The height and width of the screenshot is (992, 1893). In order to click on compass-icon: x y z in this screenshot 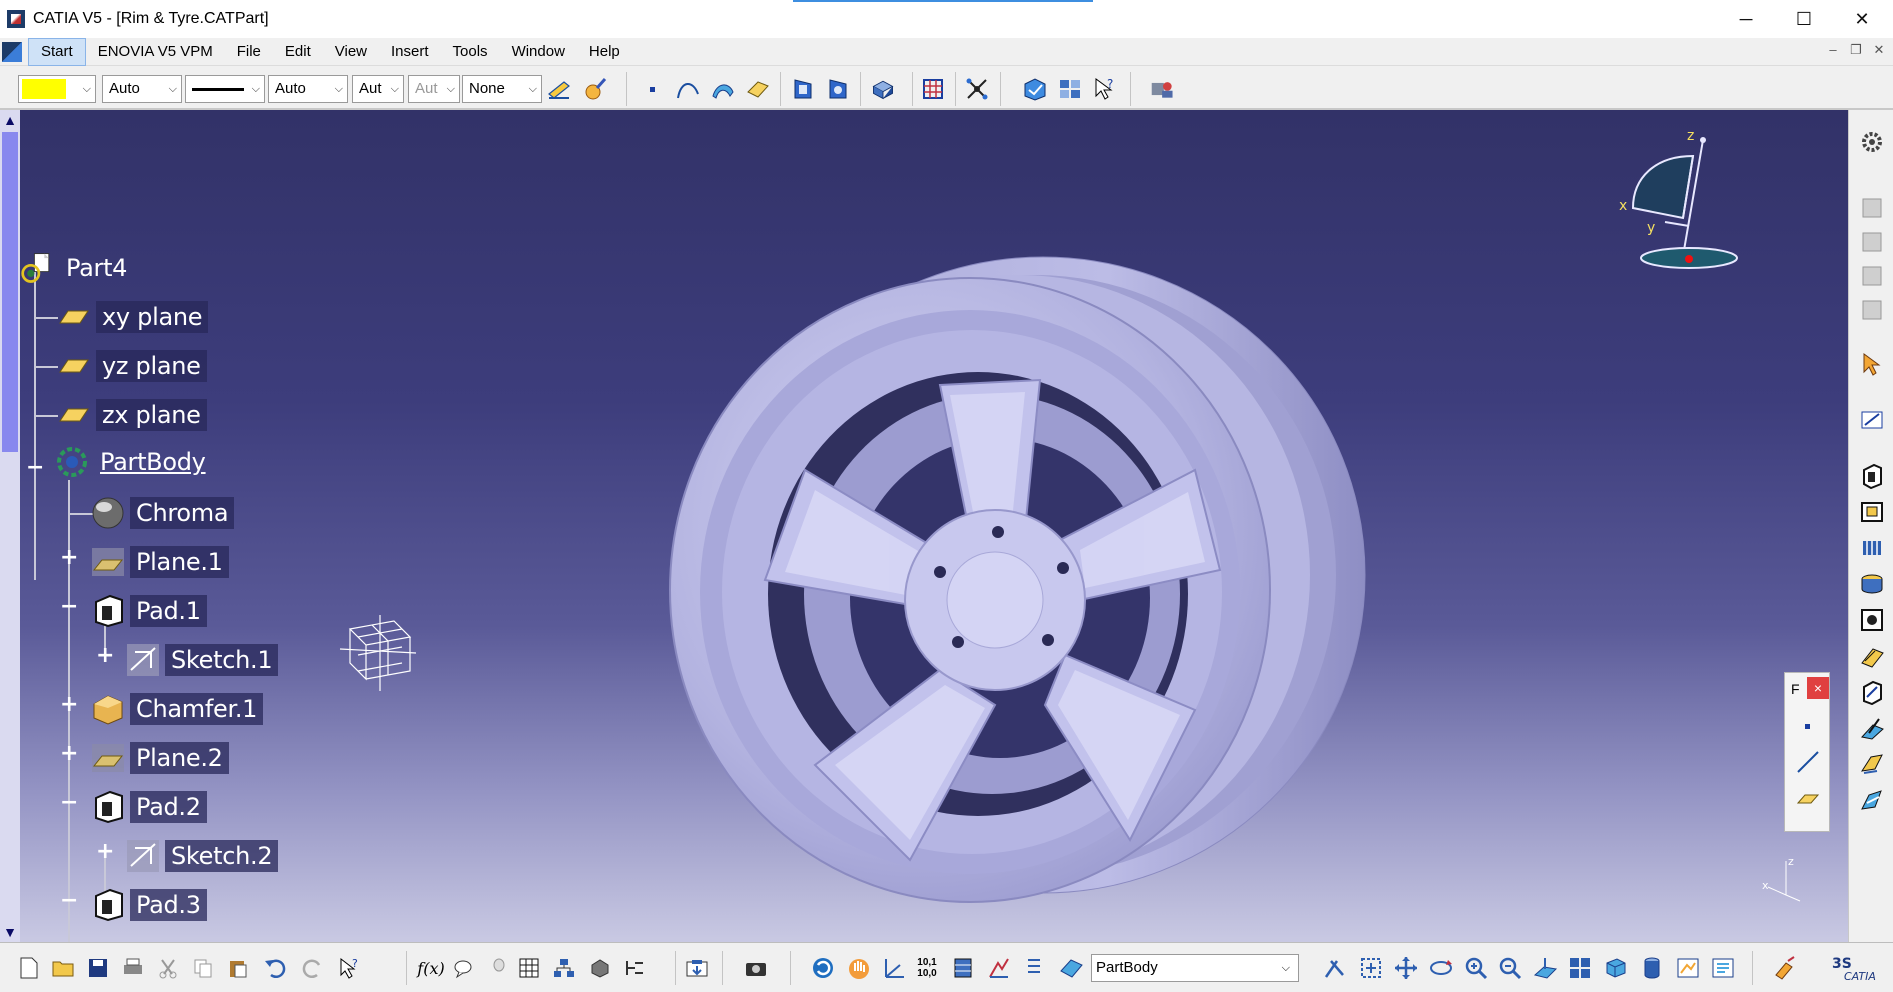, I will do `click(1680, 208)`.